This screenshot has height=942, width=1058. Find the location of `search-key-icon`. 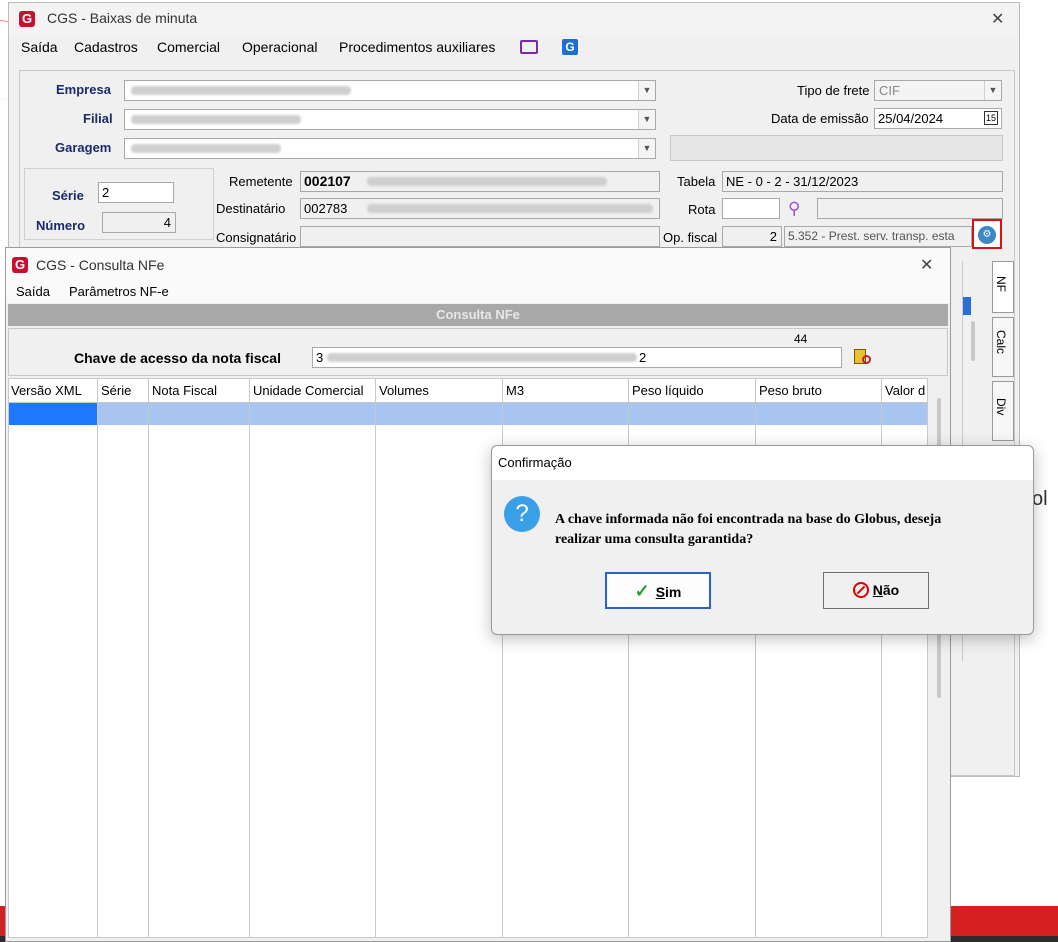

search-key-icon is located at coordinates (864, 358).